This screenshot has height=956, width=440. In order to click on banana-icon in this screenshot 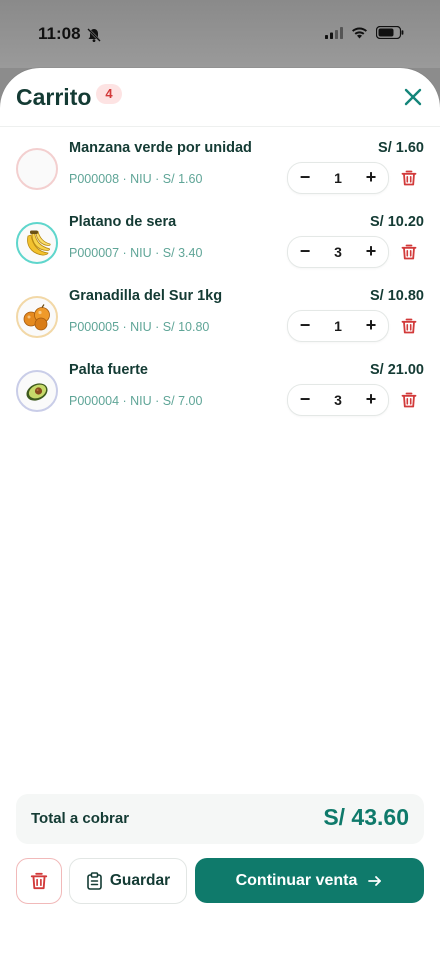, I will do `click(39, 243)`.